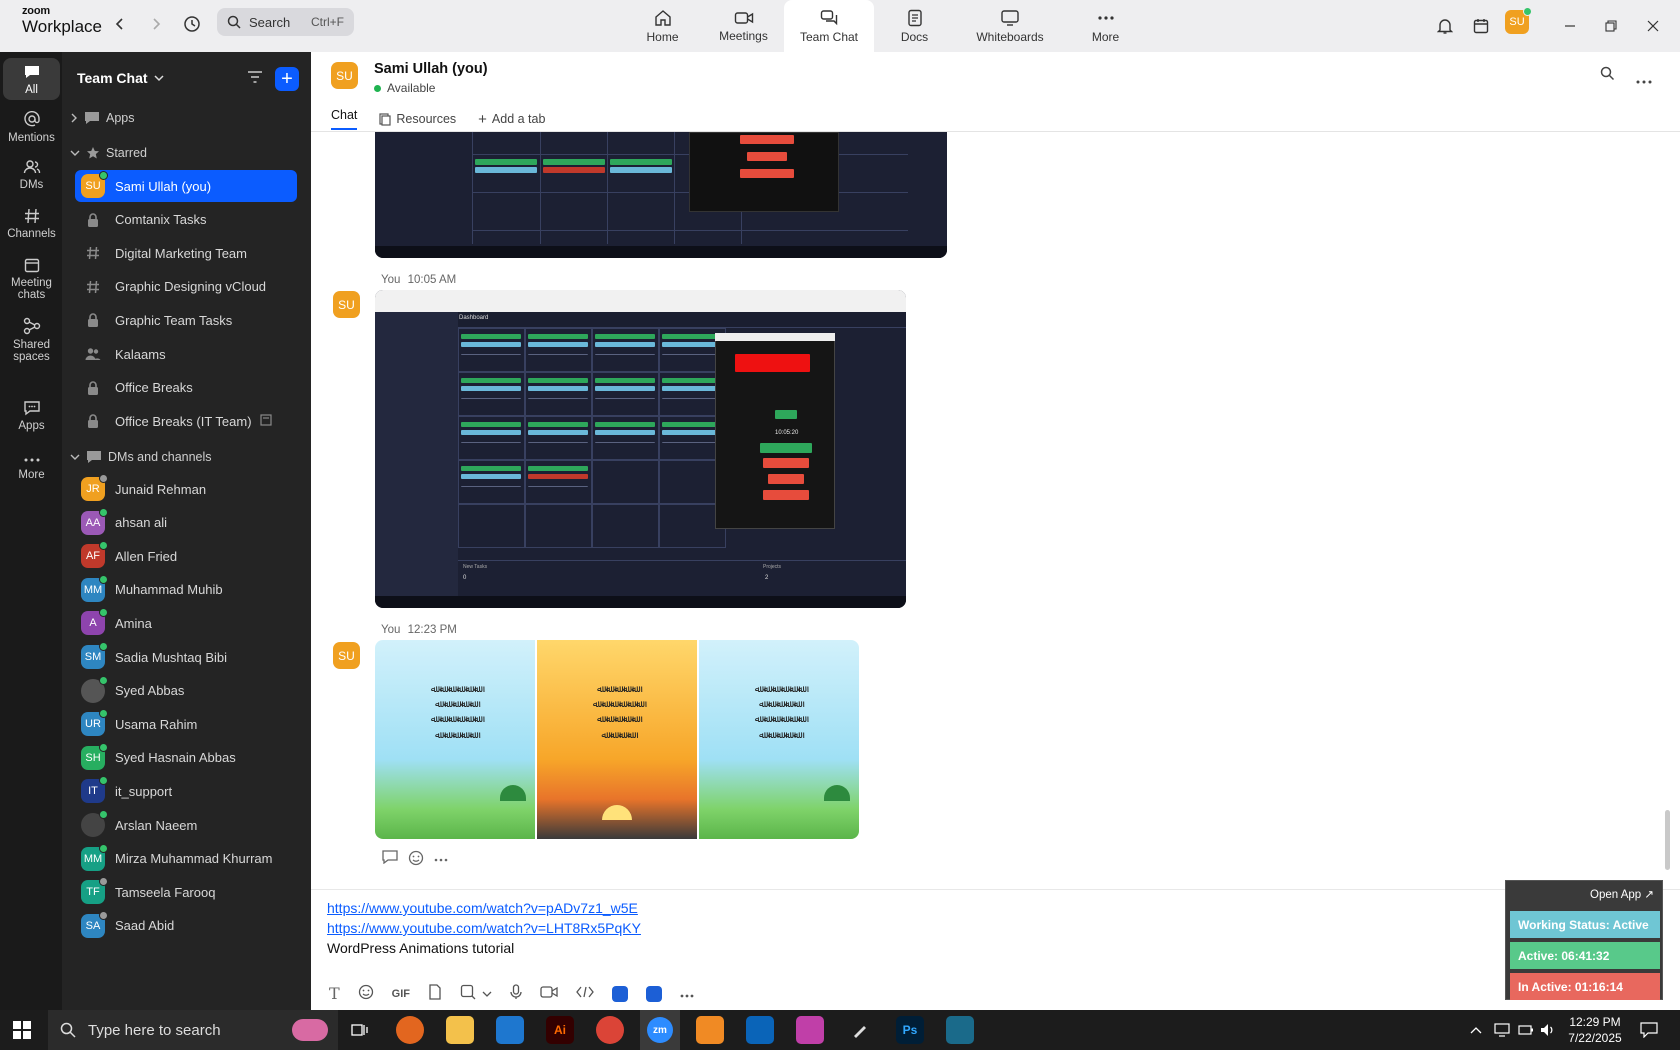 Image resolution: width=1680 pixels, height=1050 pixels. I want to click on taskbar-search: Type here to search, so click(193, 1030).